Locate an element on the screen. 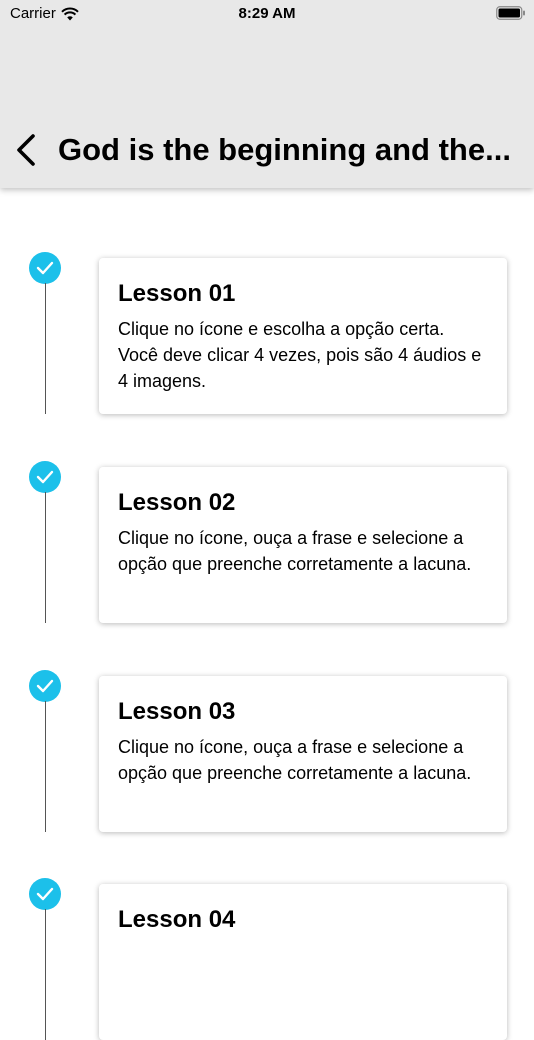 The height and width of the screenshot is (1040, 534). chevron-left-icon is located at coordinates (26, 150).